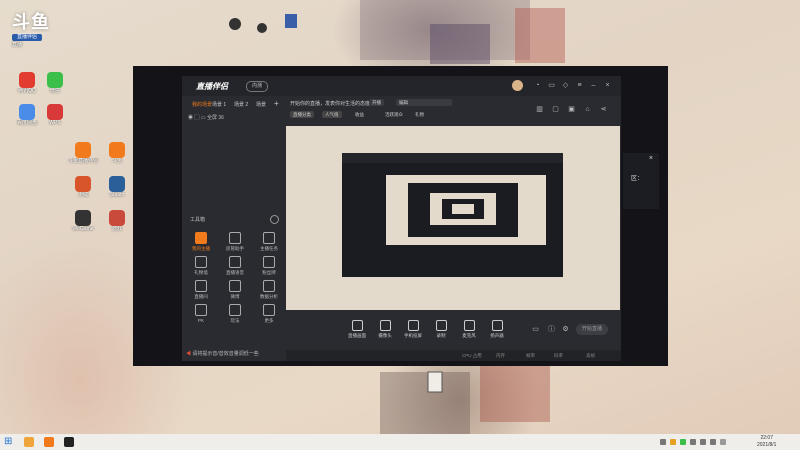 This screenshot has height=450, width=800. I want to click on popularity-pill: 人气值, so click(332, 114).